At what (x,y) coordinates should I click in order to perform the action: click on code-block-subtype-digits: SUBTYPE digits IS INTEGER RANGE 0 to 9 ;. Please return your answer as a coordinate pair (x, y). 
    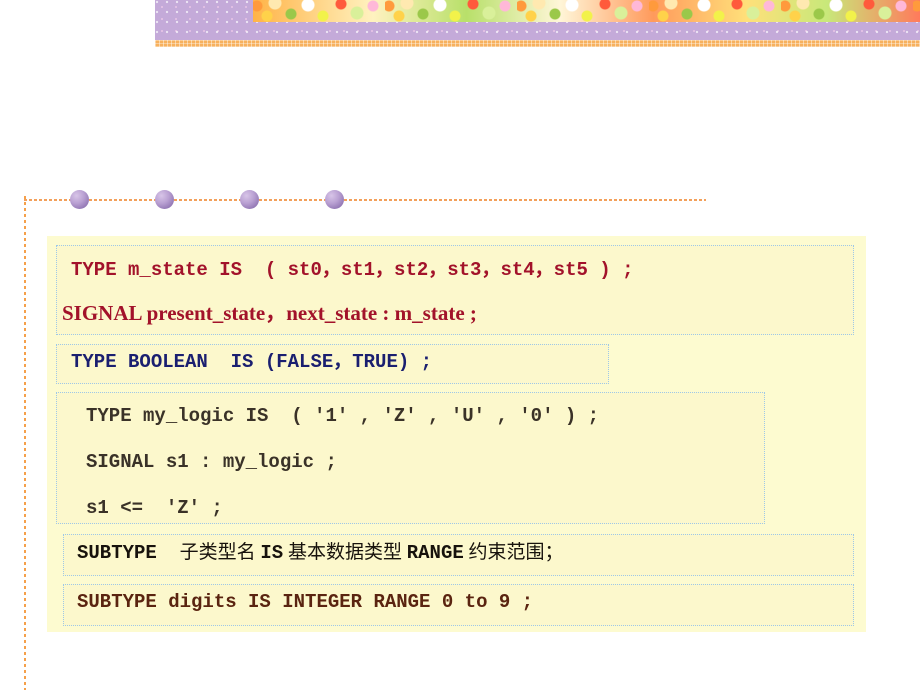
    Looking at the image, I should click on (458, 605).